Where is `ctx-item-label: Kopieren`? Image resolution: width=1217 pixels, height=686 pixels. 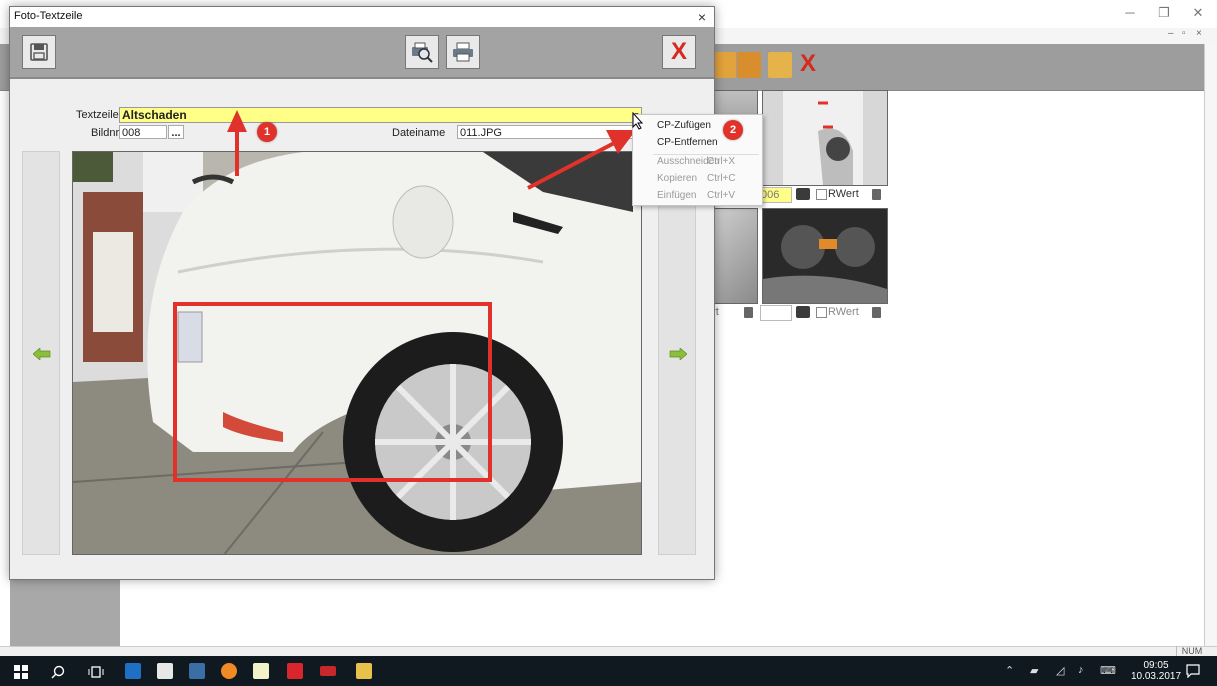
ctx-item-label: Kopieren is located at coordinates (677, 178).